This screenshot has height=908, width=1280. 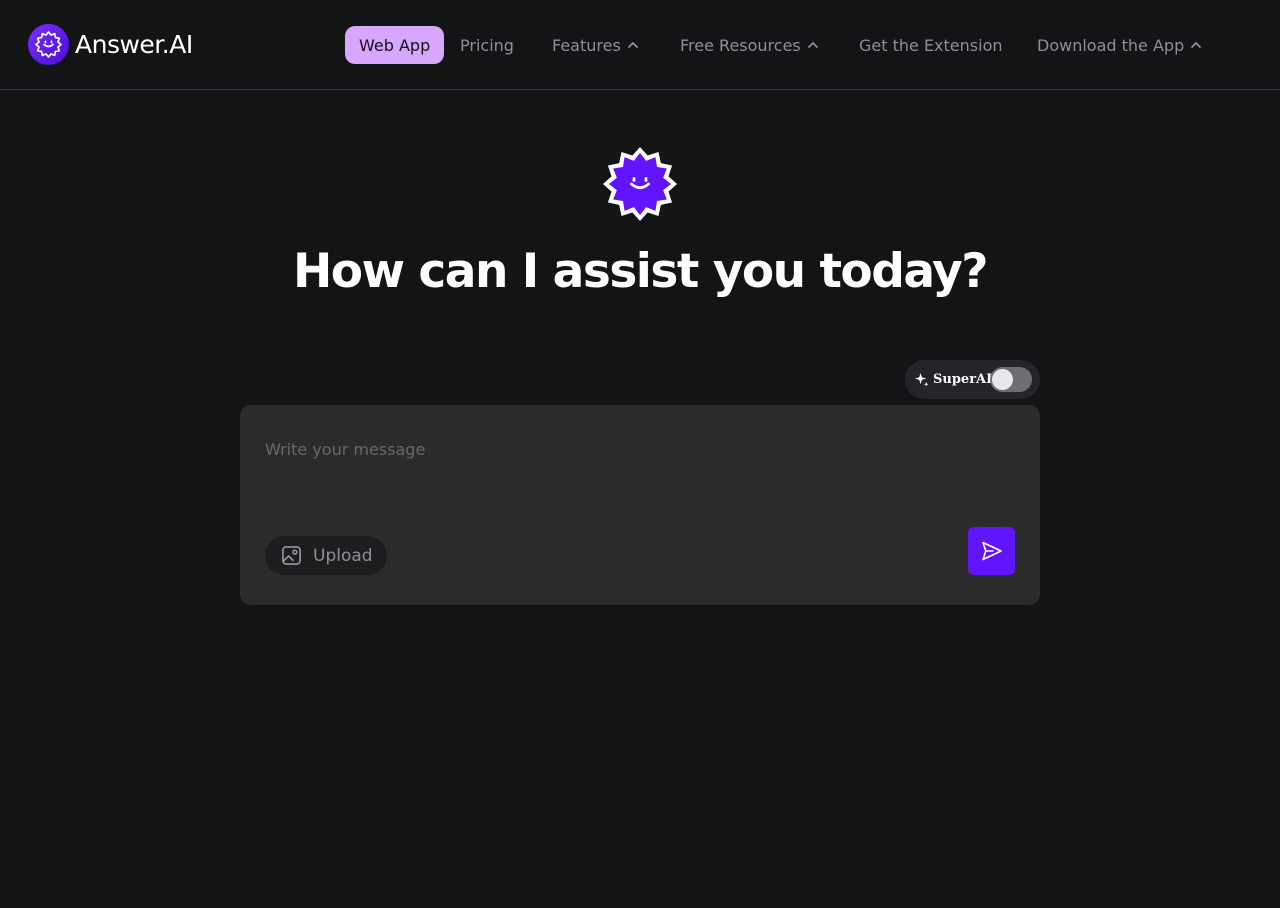 I want to click on nav-download-app: Download the App, so click(x=1119, y=45).